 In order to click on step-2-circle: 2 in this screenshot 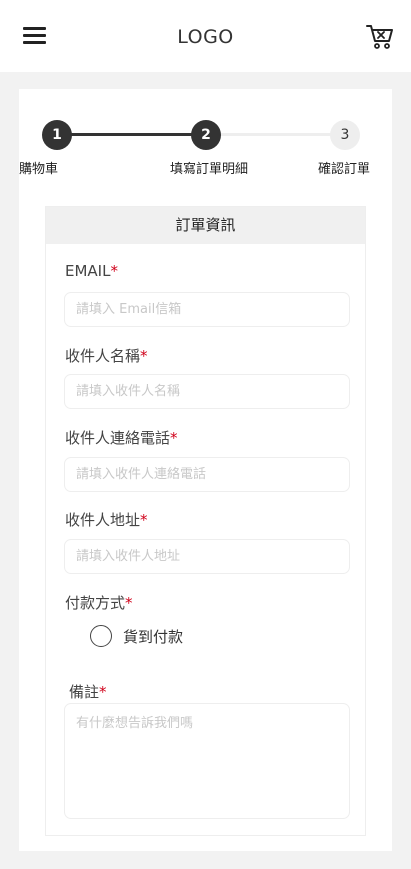, I will do `click(206, 135)`.